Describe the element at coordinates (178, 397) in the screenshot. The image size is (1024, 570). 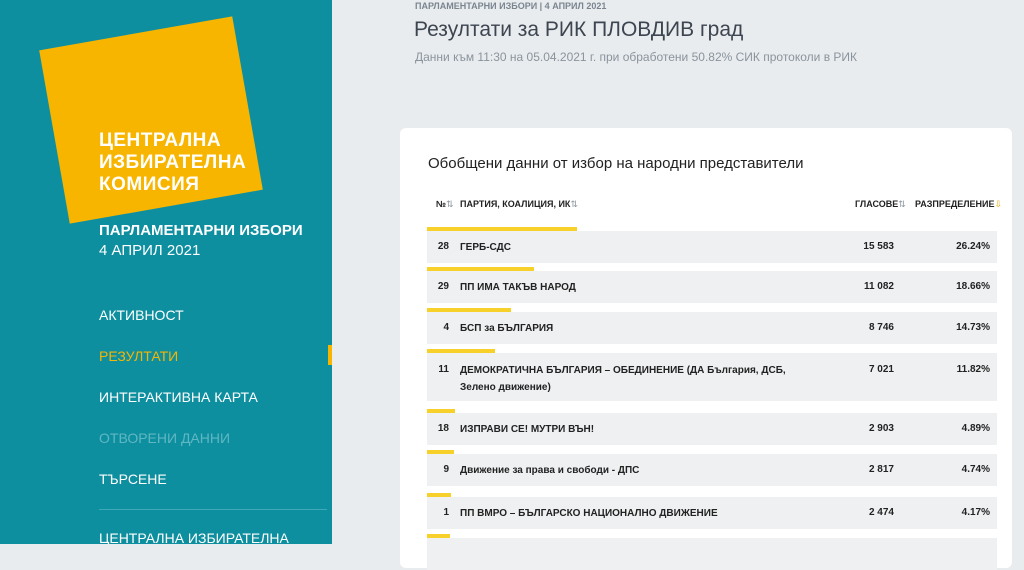
I see `nav-item-interactive-map: ИНТЕРАКТИВНА КАРТА` at that location.